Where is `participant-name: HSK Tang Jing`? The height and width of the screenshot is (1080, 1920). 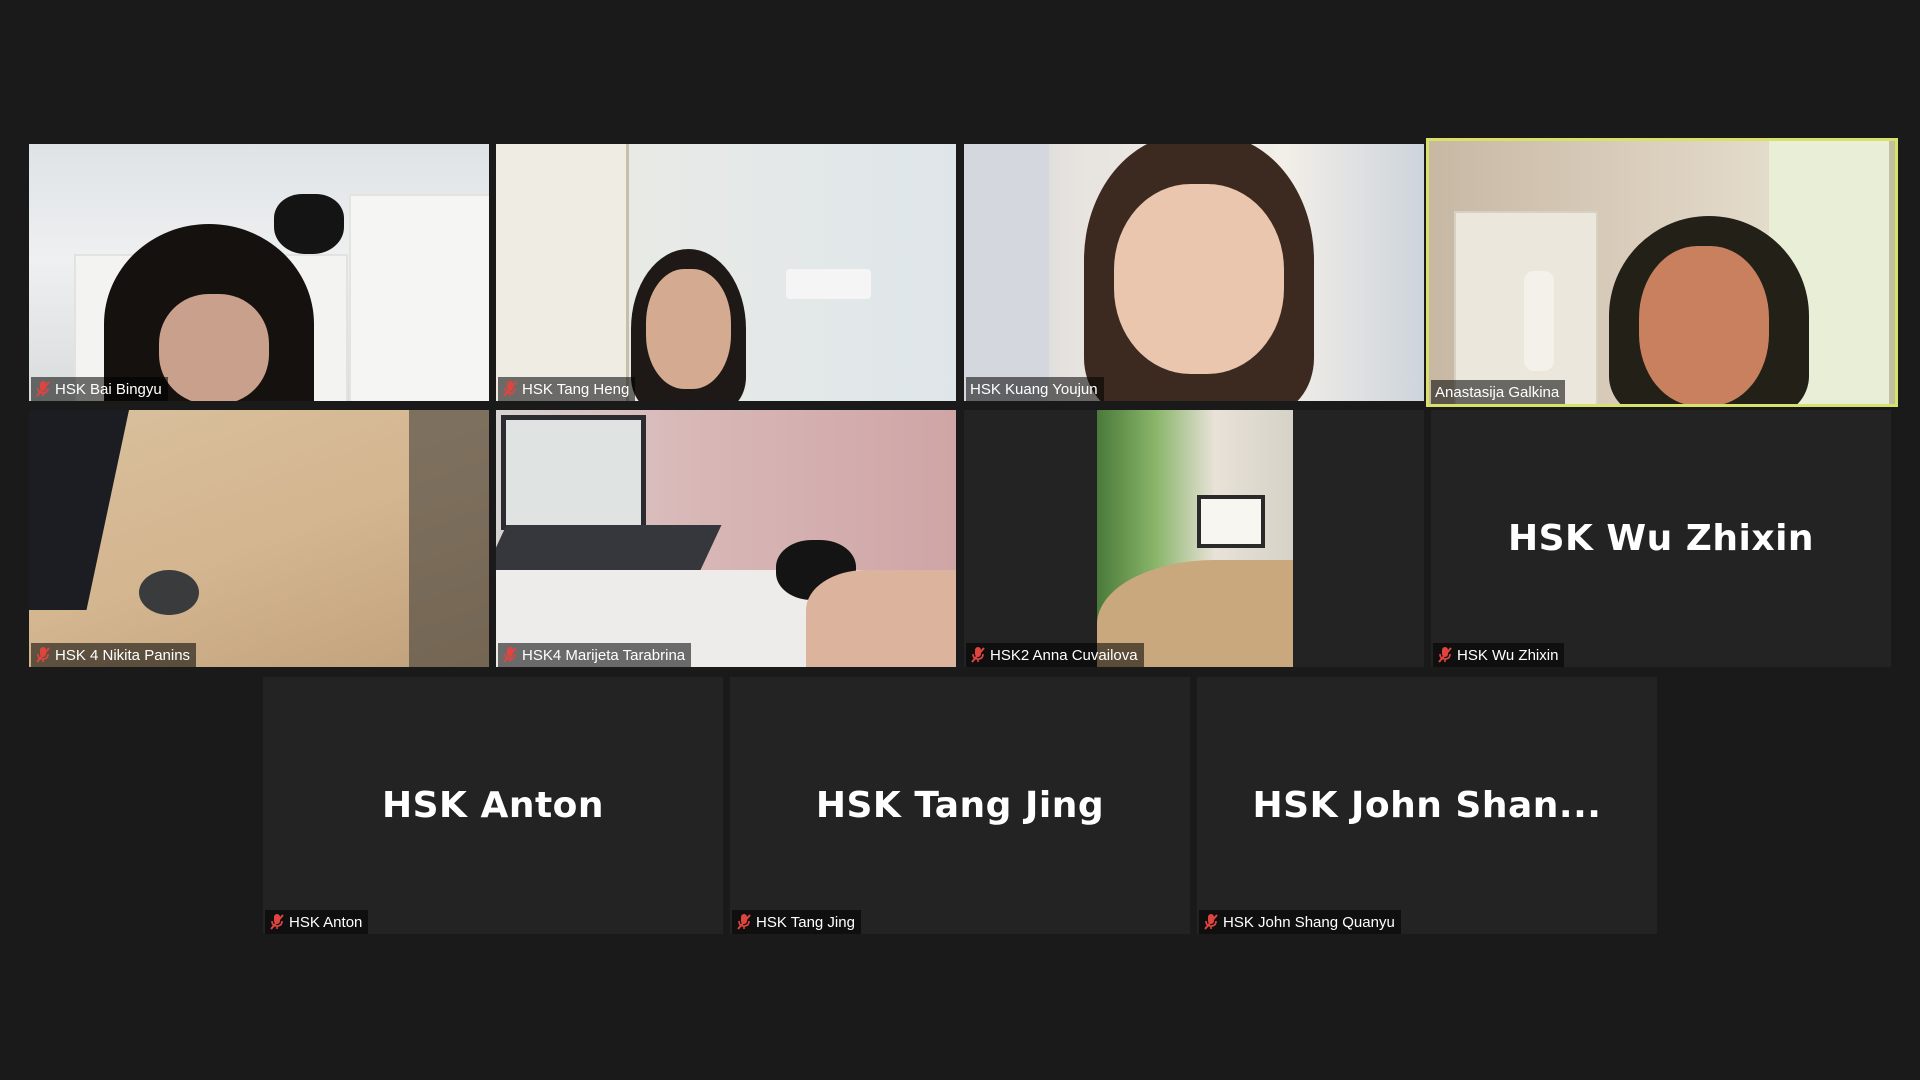 participant-name: HSK Tang Jing is located at coordinates (805, 922).